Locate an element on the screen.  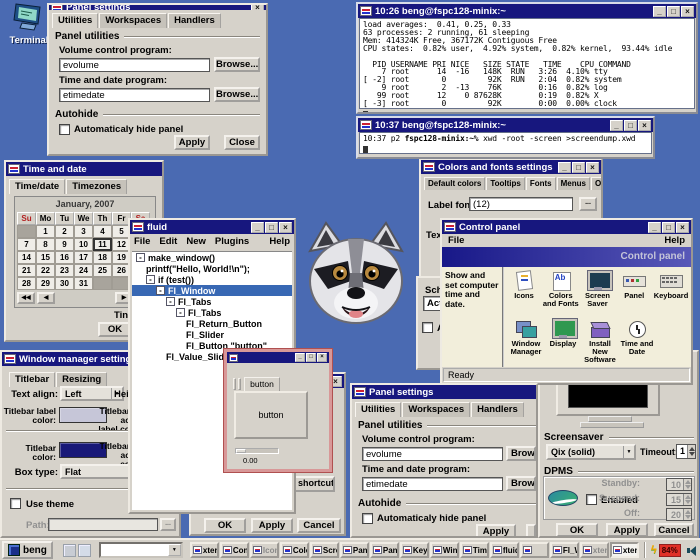
screensaver-dropdown: Qix (solid) ▼ is located at coordinates (591, 452).